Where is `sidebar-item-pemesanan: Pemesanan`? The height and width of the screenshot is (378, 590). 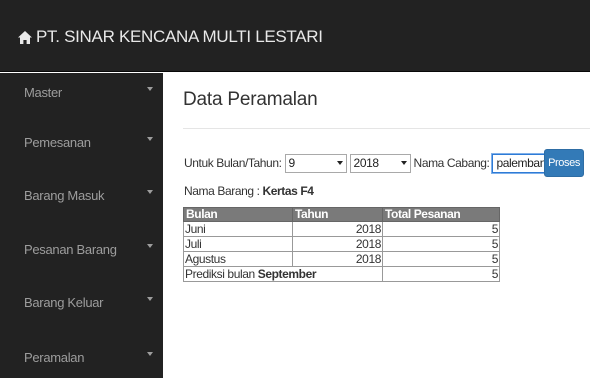 sidebar-item-pemesanan: Pemesanan is located at coordinates (81, 142).